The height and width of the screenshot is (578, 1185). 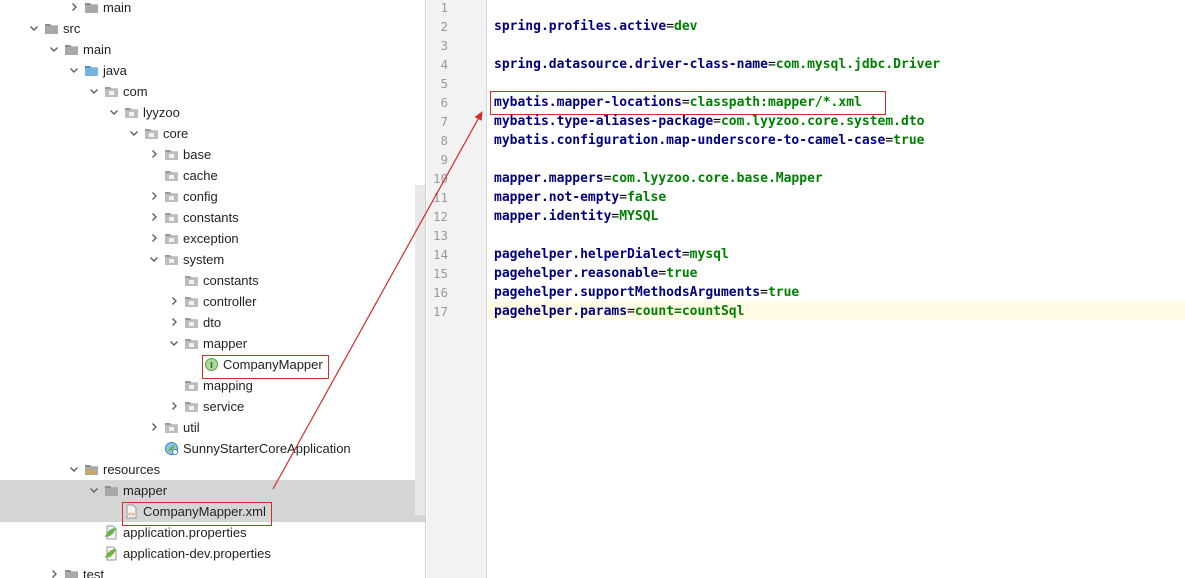 What do you see at coordinates (212, 112) in the screenshot?
I see `tree-item-lyyzoo: lyyzoo` at bounding box center [212, 112].